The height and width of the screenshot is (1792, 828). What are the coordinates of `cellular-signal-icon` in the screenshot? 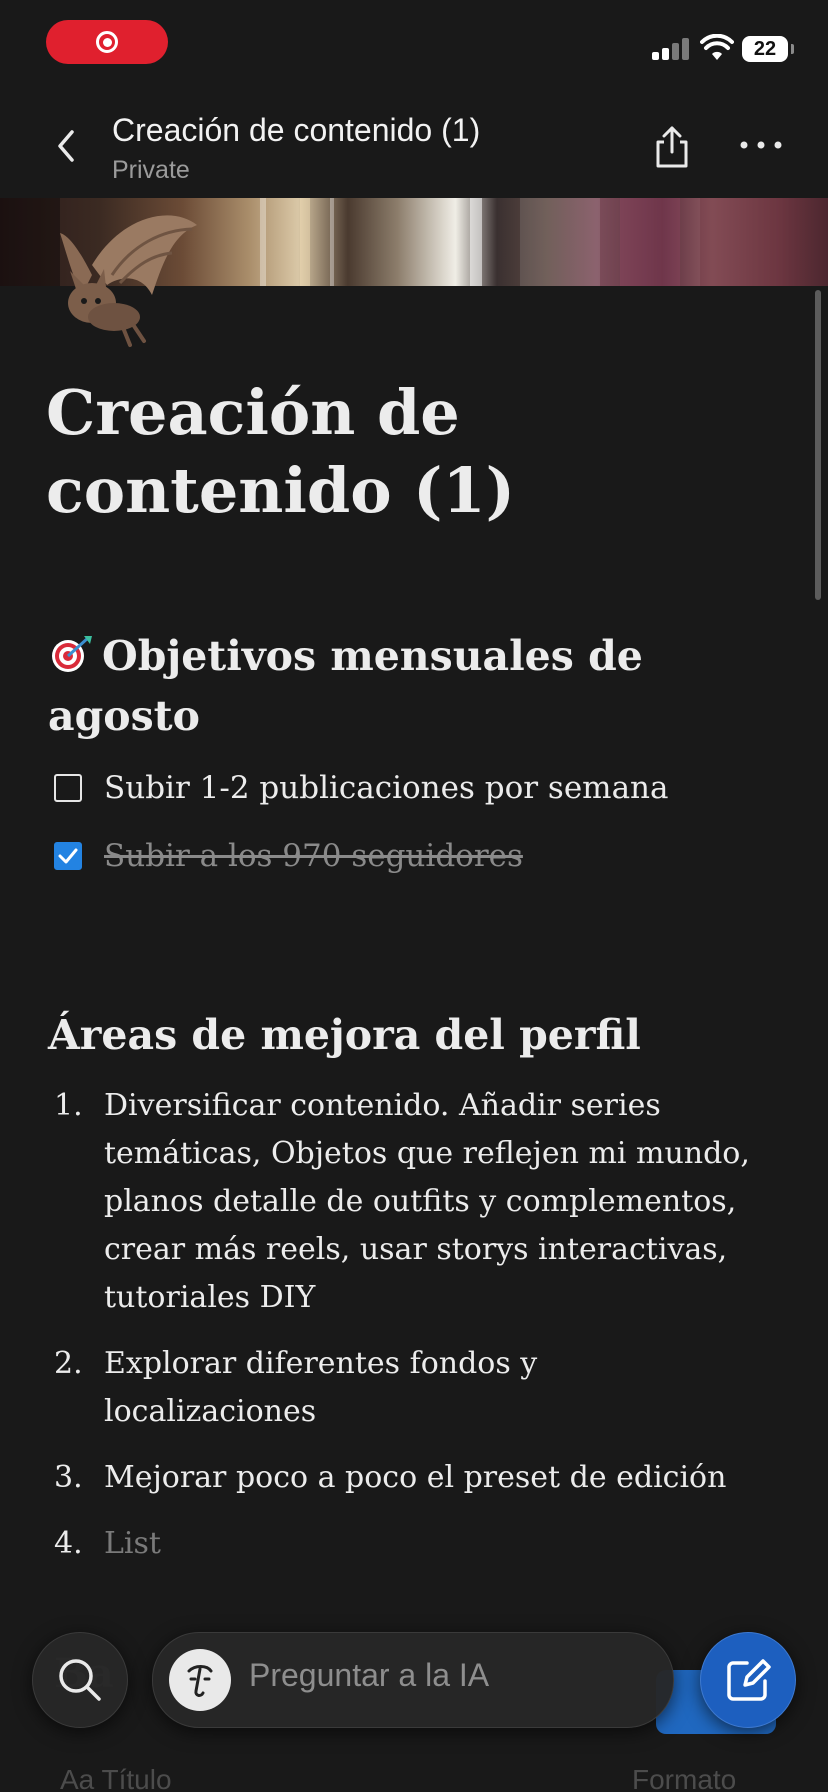 It's located at (672, 49).